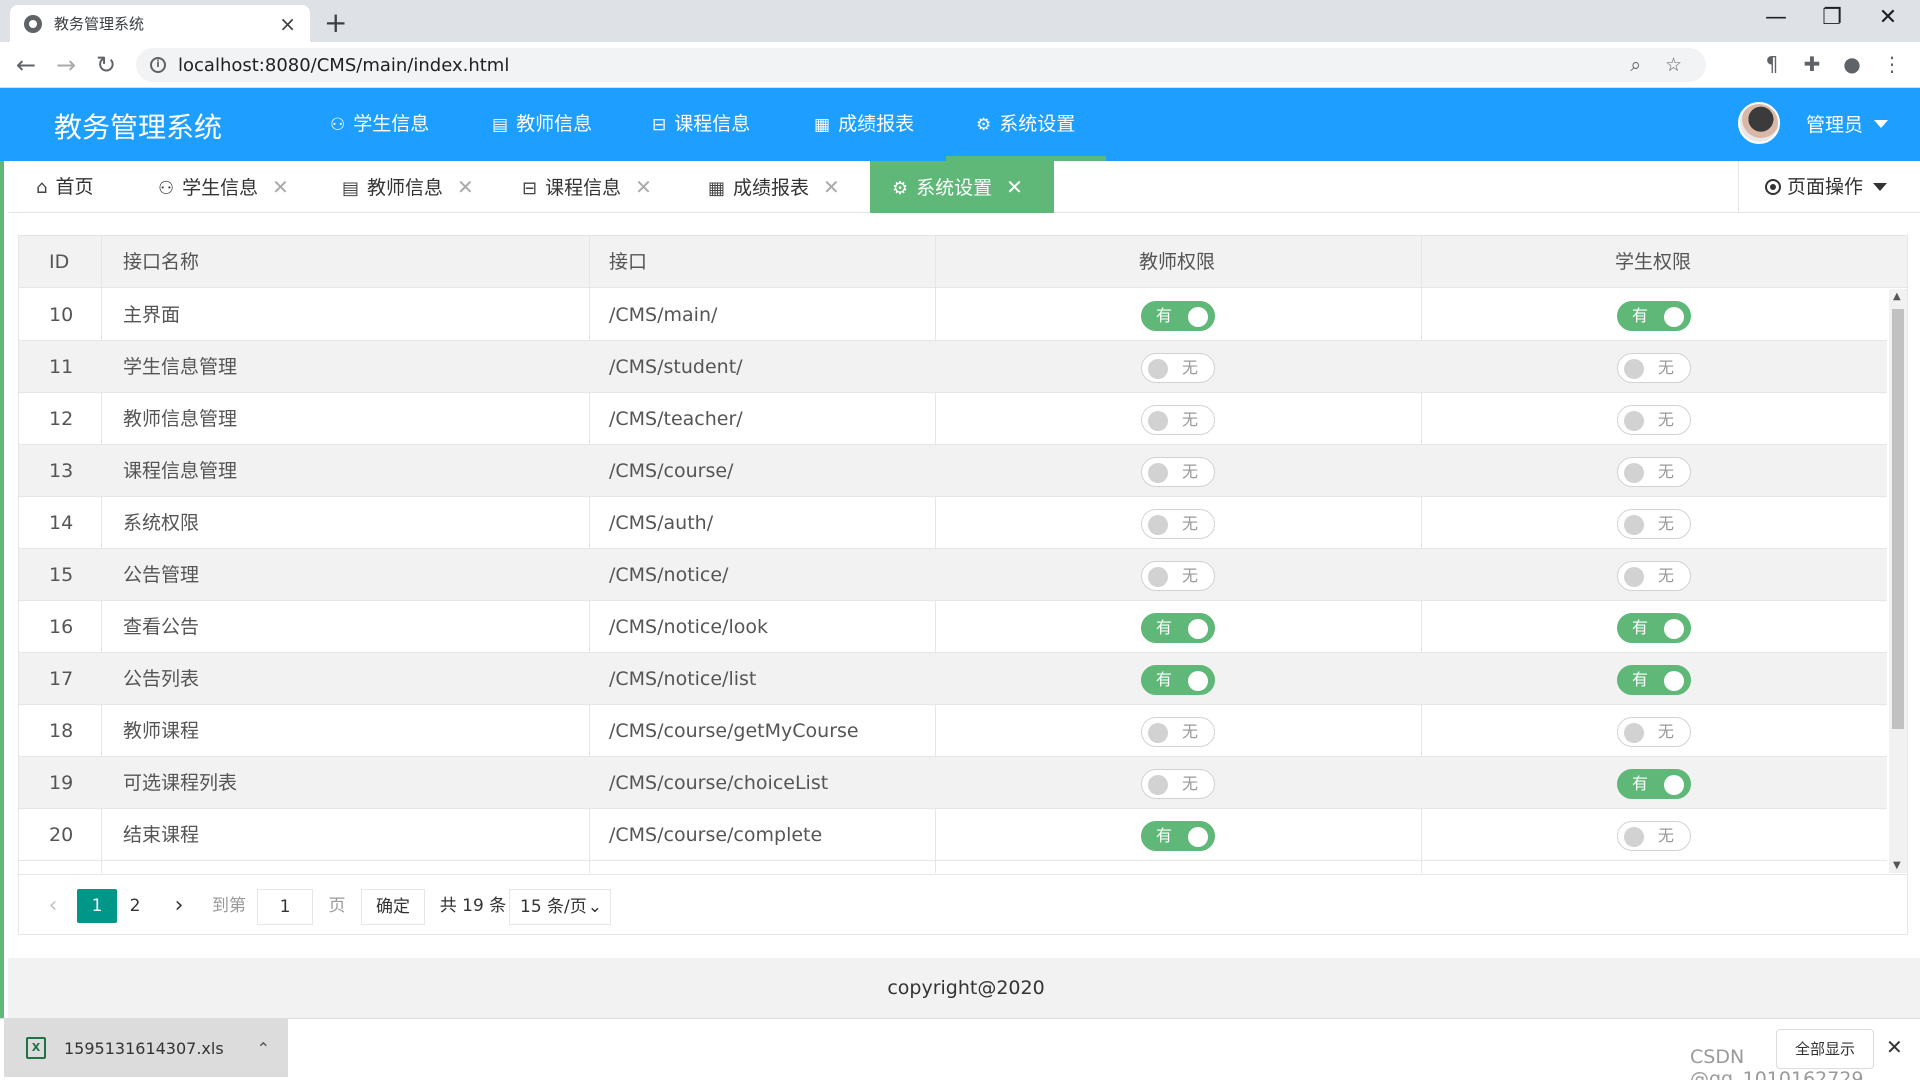 Image resolution: width=1920 pixels, height=1080 pixels. I want to click on table-row: 10 主界面/CMS/main/有 有, so click(953, 315).